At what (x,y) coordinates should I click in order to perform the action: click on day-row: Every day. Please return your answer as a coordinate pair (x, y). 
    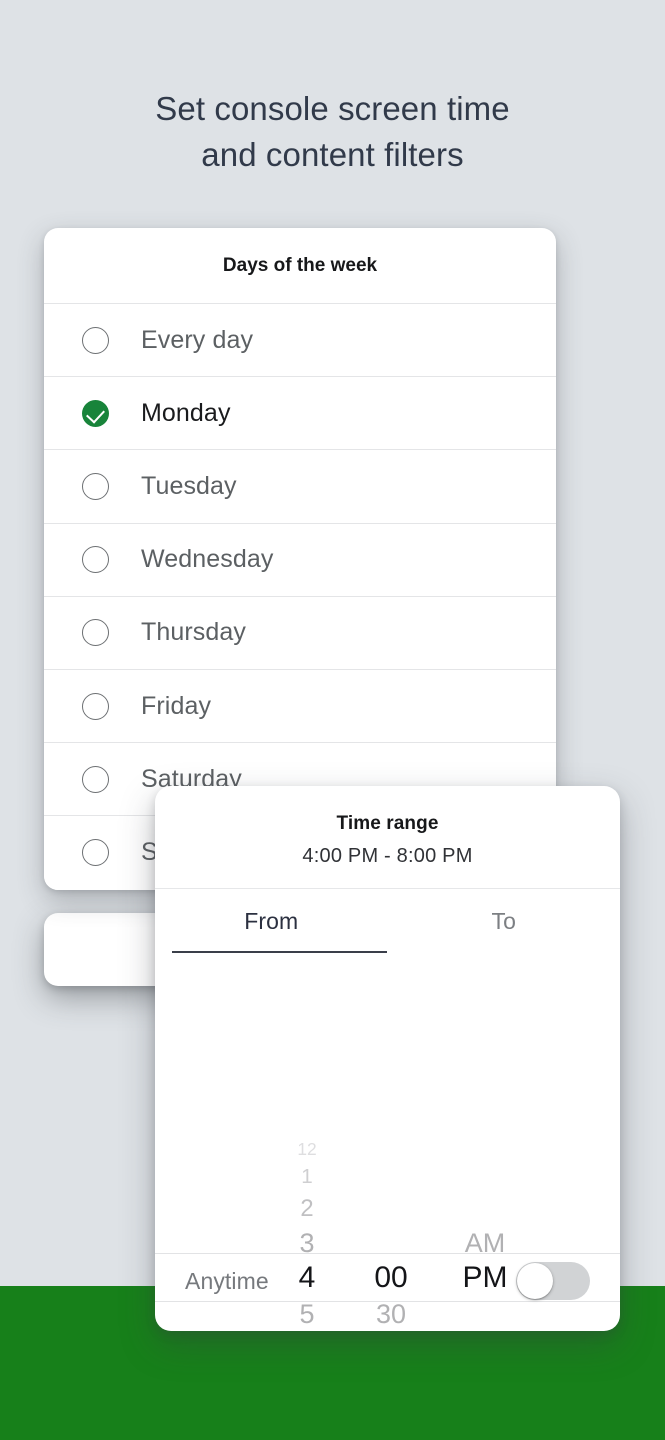
    Looking at the image, I should click on (300, 341).